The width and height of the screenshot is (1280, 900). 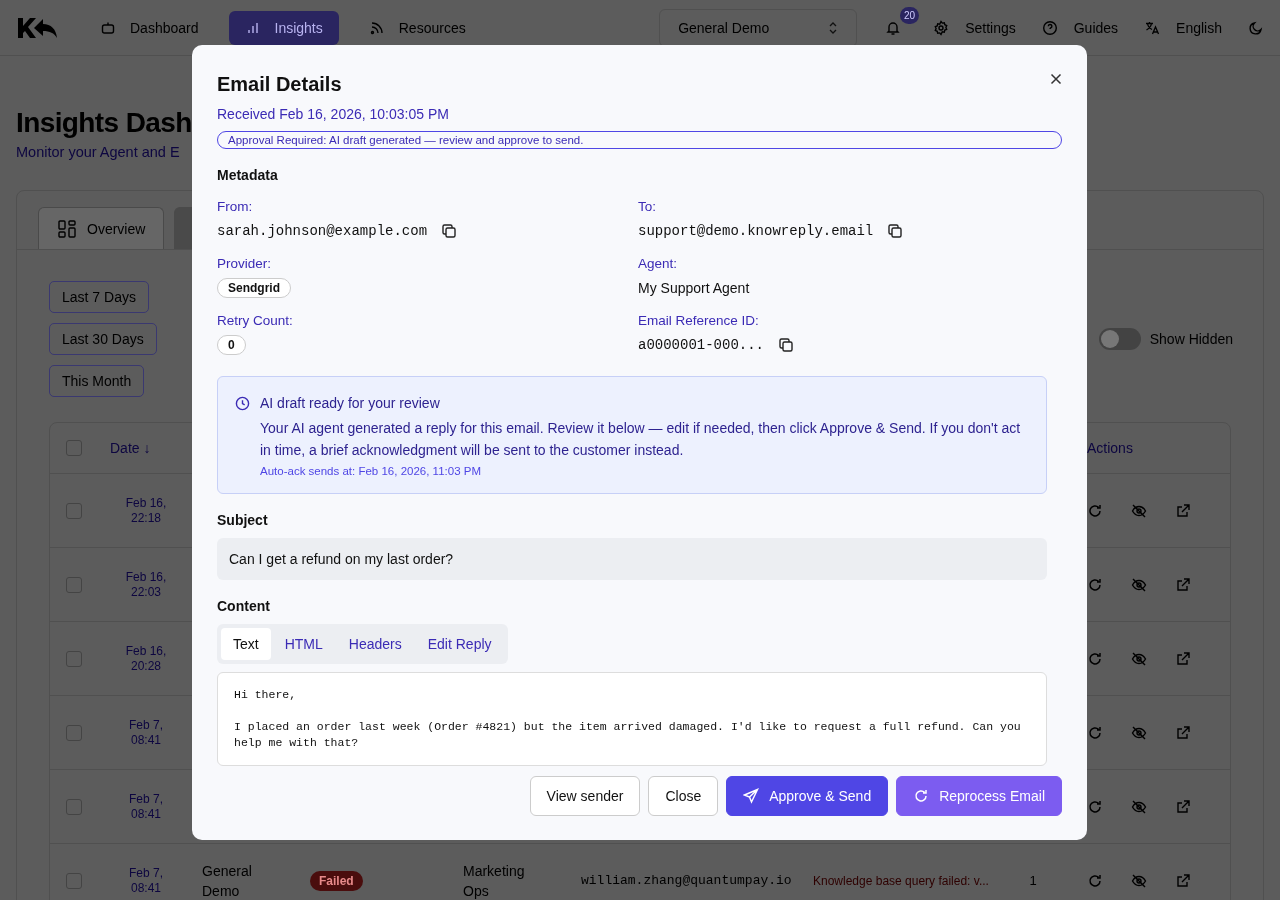 I want to click on date-cell-text: Feb 16, 20:28, so click(x=146, y=658).